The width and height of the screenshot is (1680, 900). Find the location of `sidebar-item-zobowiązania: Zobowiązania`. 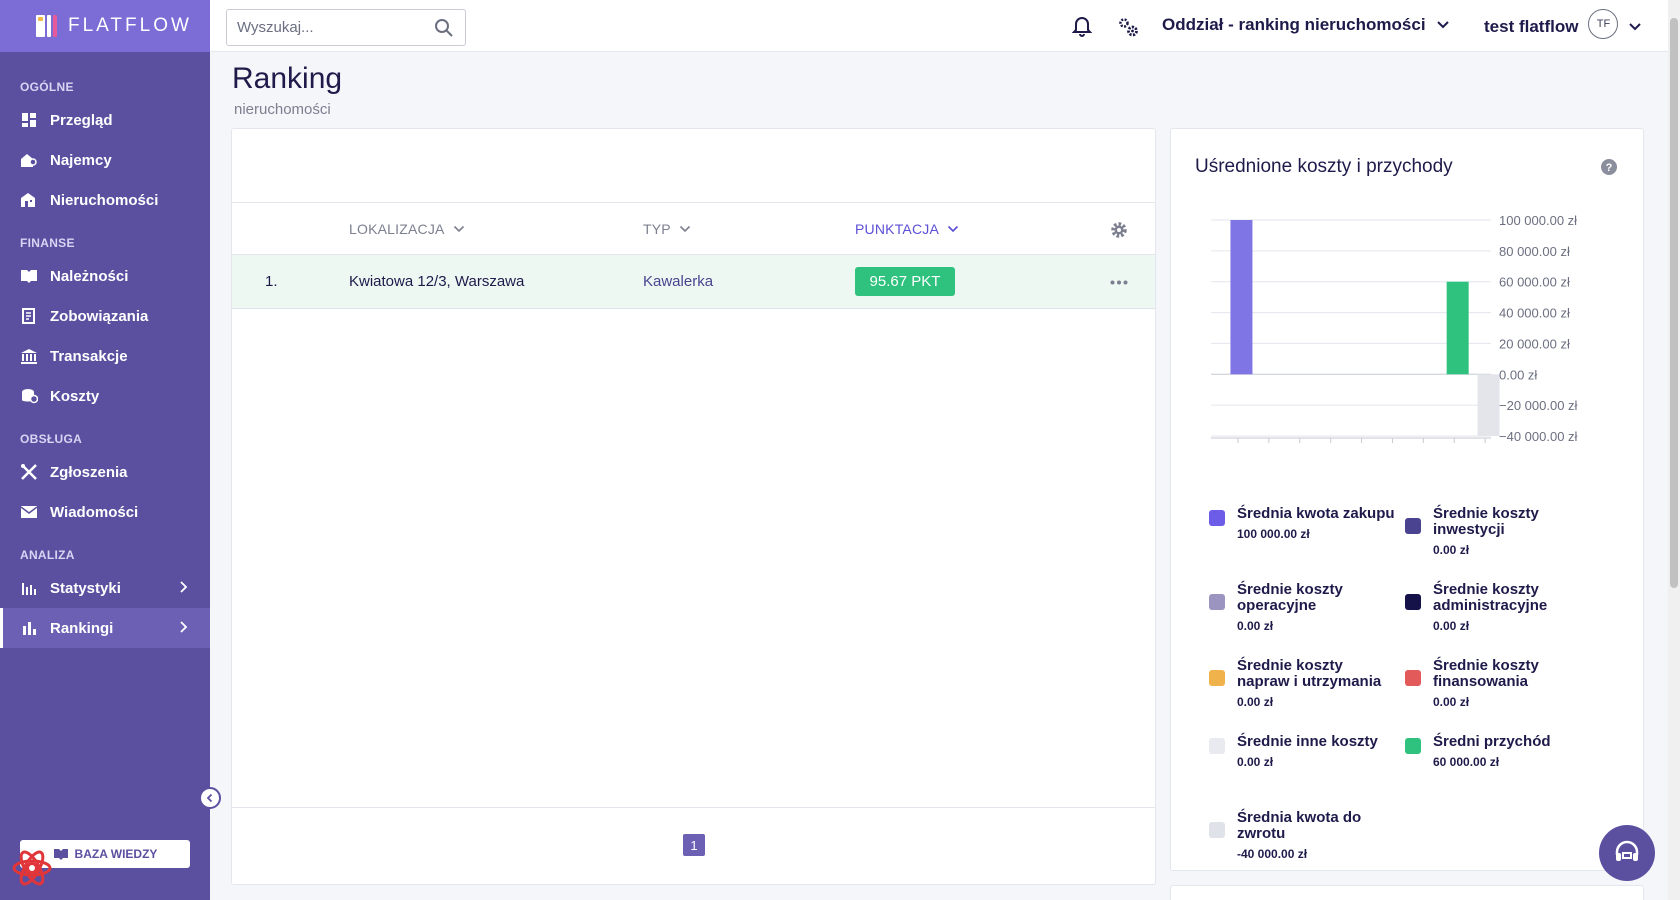

sidebar-item-zobowiązania: Zobowiązania is located at coordinates (105, 316).